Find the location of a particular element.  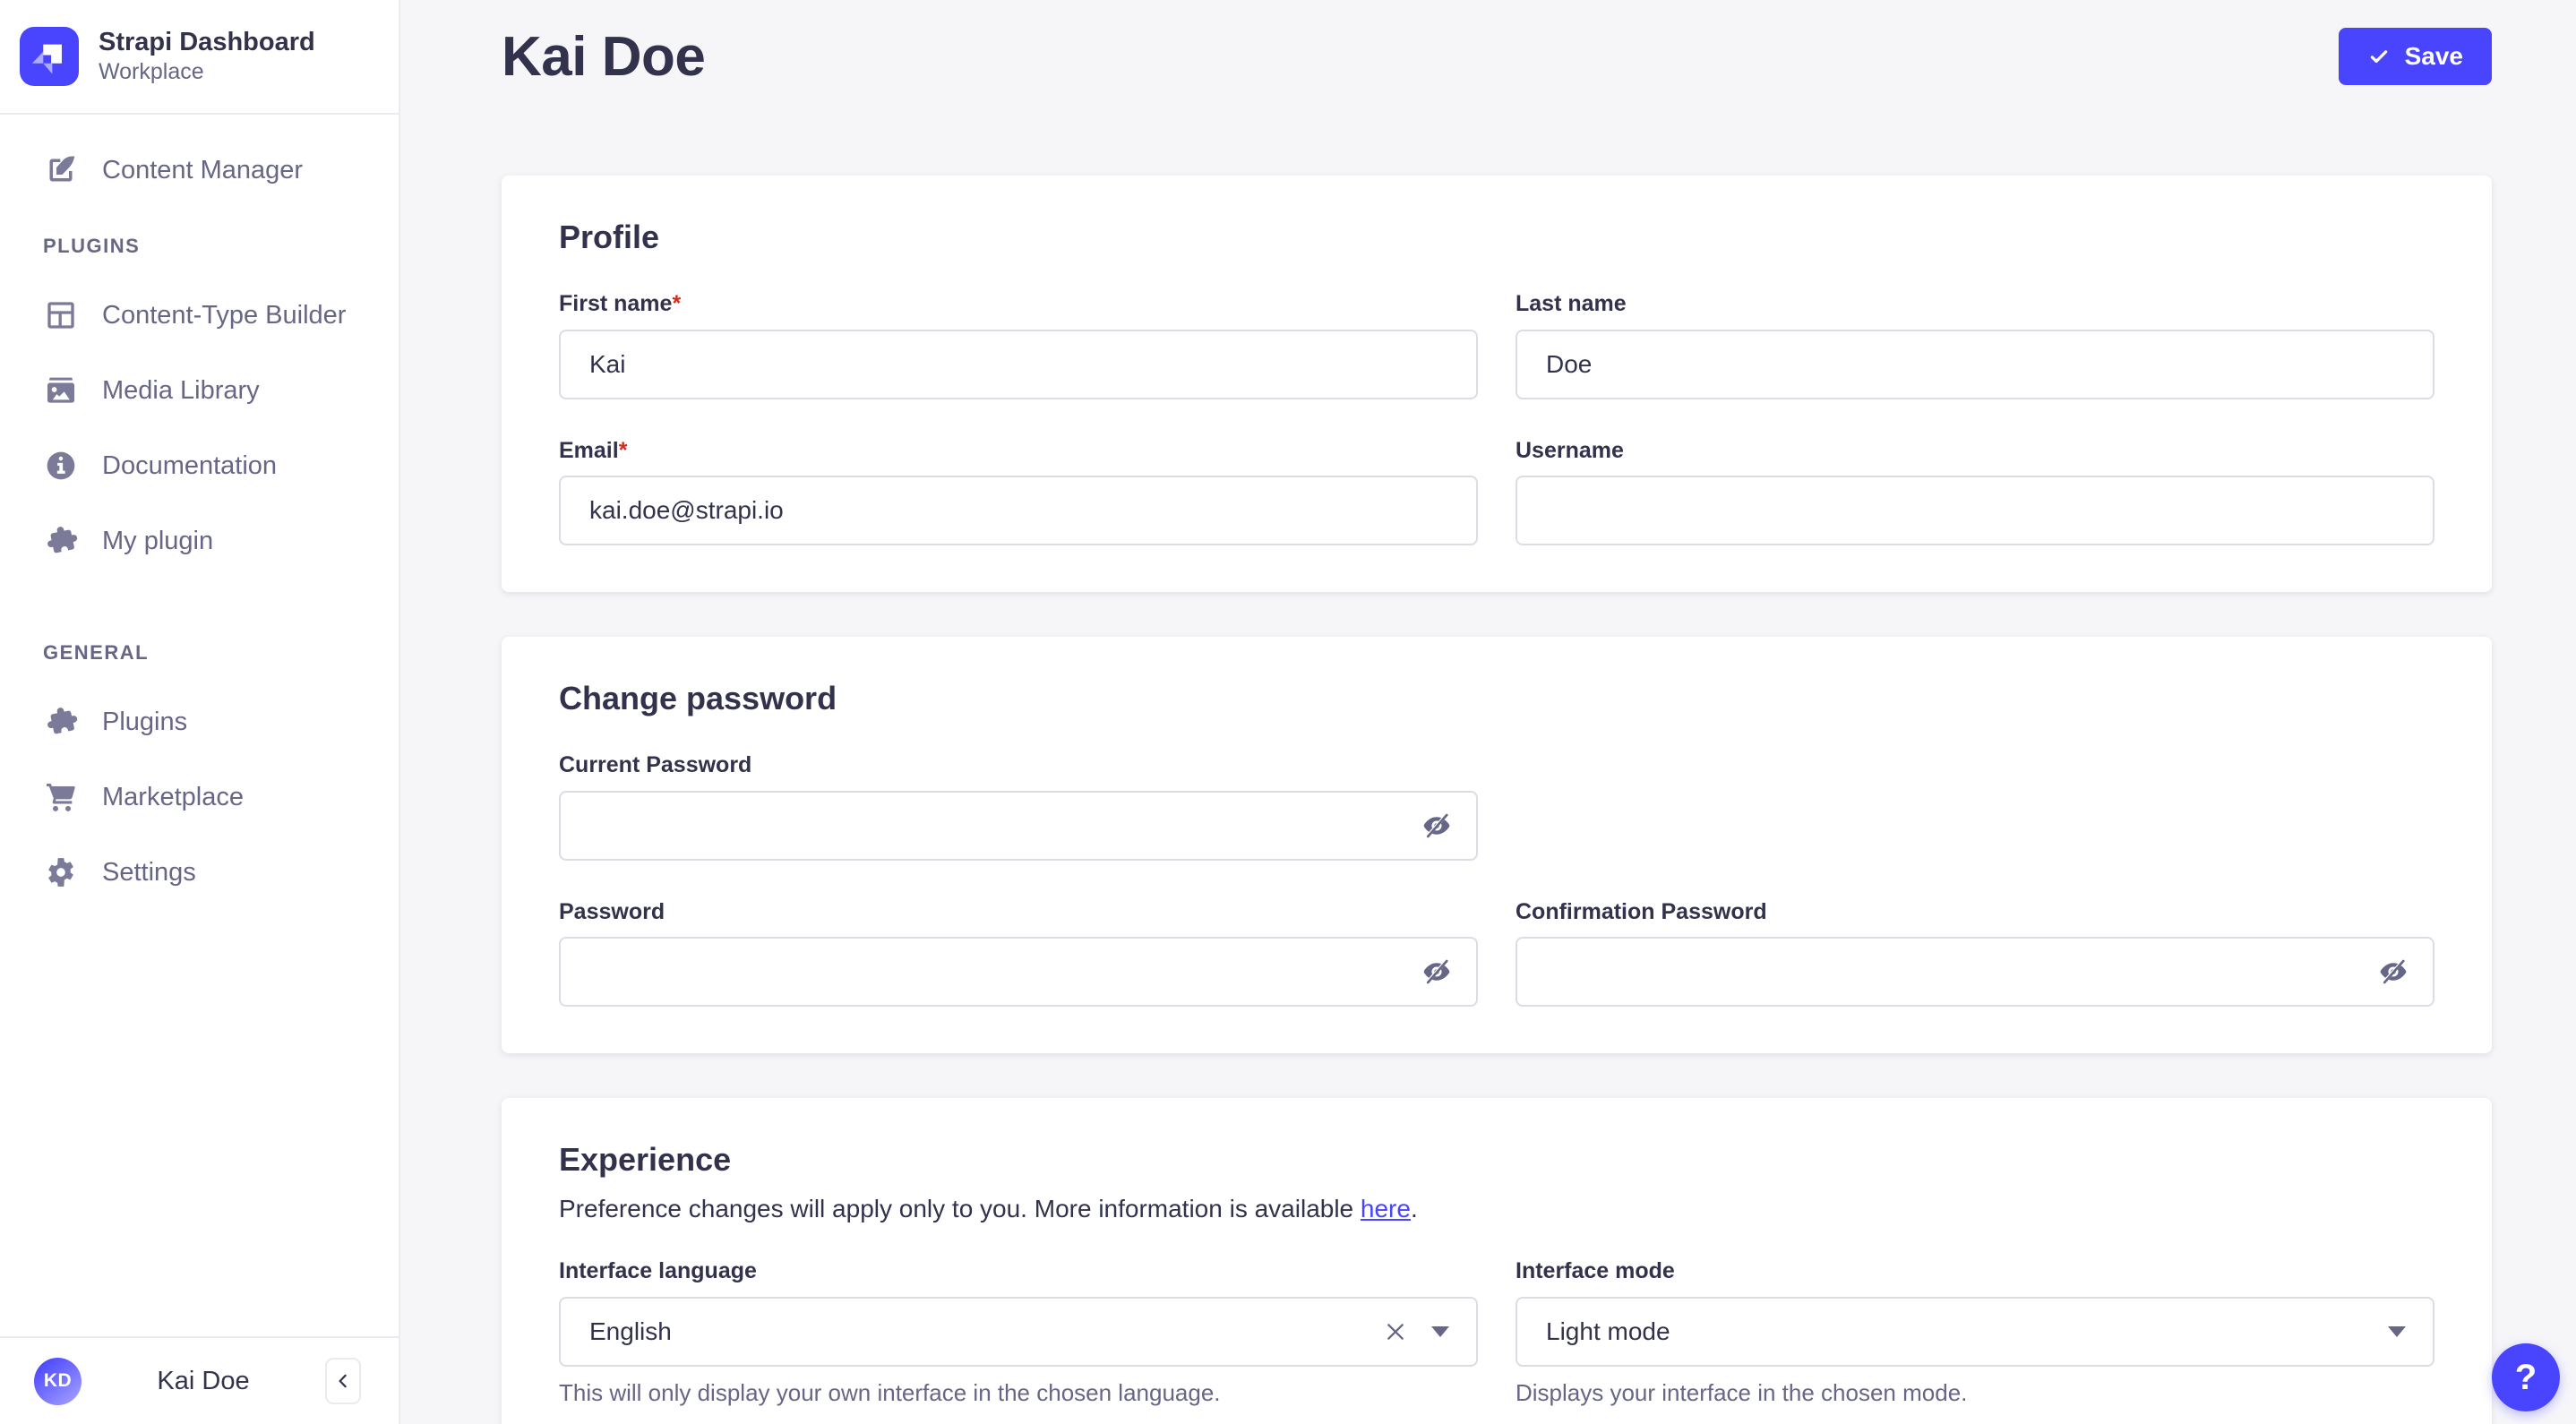

sidebar-collapse-button is located at coordinates (343, 1381).